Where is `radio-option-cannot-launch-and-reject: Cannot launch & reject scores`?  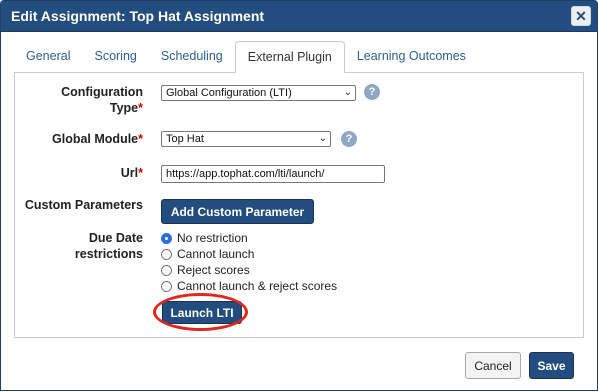 radio-option-cannot-launch-and-reject: Cannot launch & reject scores is located at coordinates (249, 286).